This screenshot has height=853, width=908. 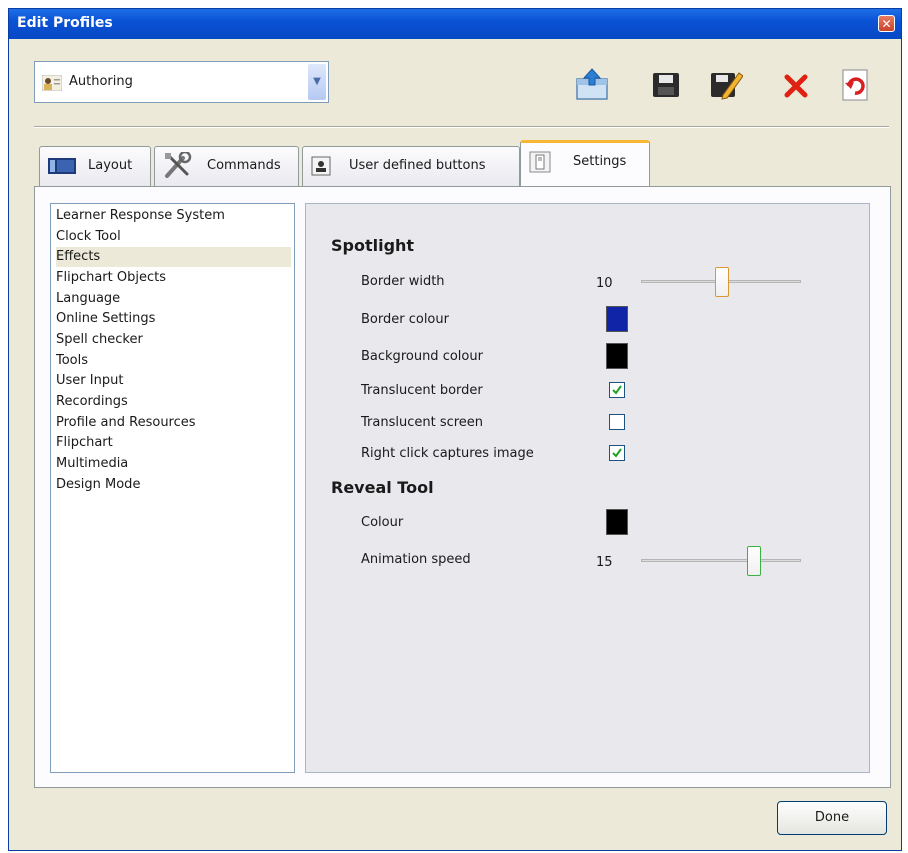 I want to click on tab-label: Settings, so click(x=600, y=161).